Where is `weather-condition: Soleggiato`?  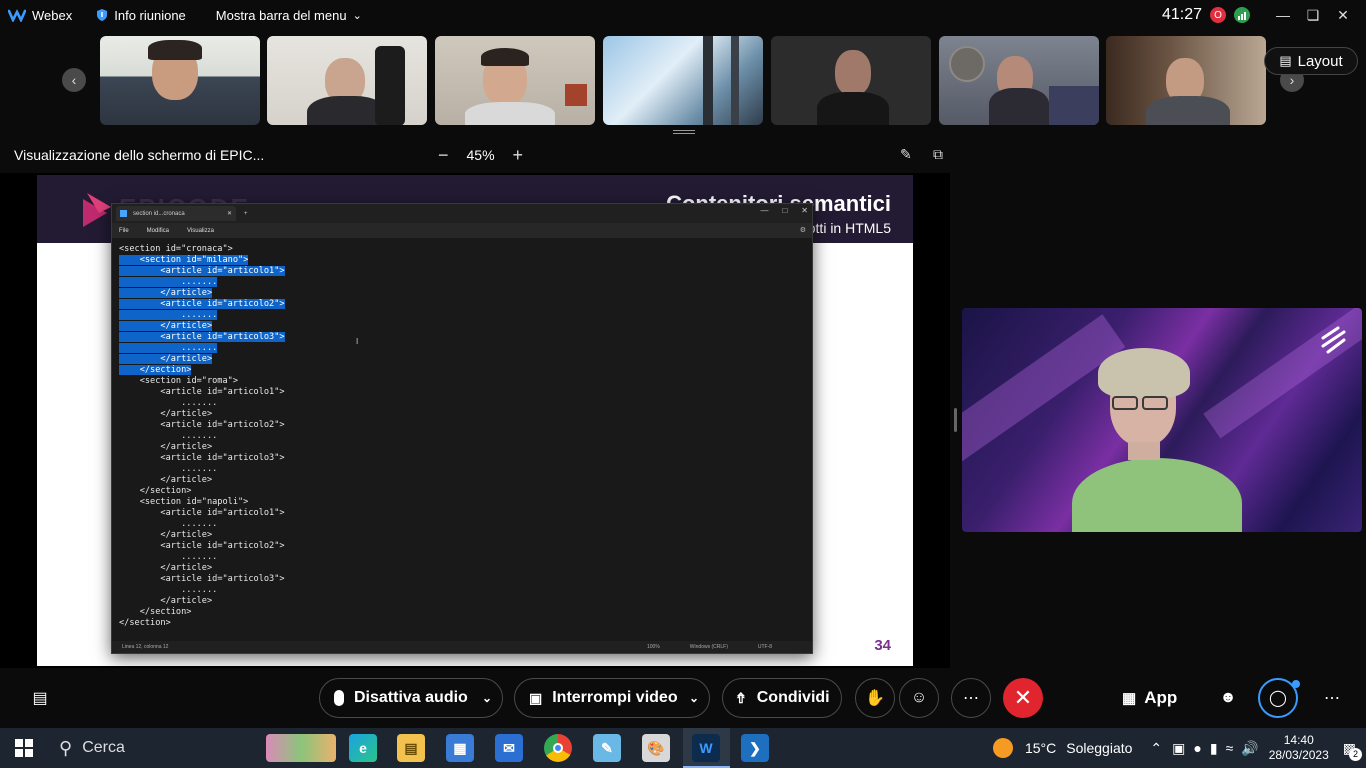
weather-condition: Soleggiato is located at coordinates (1099, 748).